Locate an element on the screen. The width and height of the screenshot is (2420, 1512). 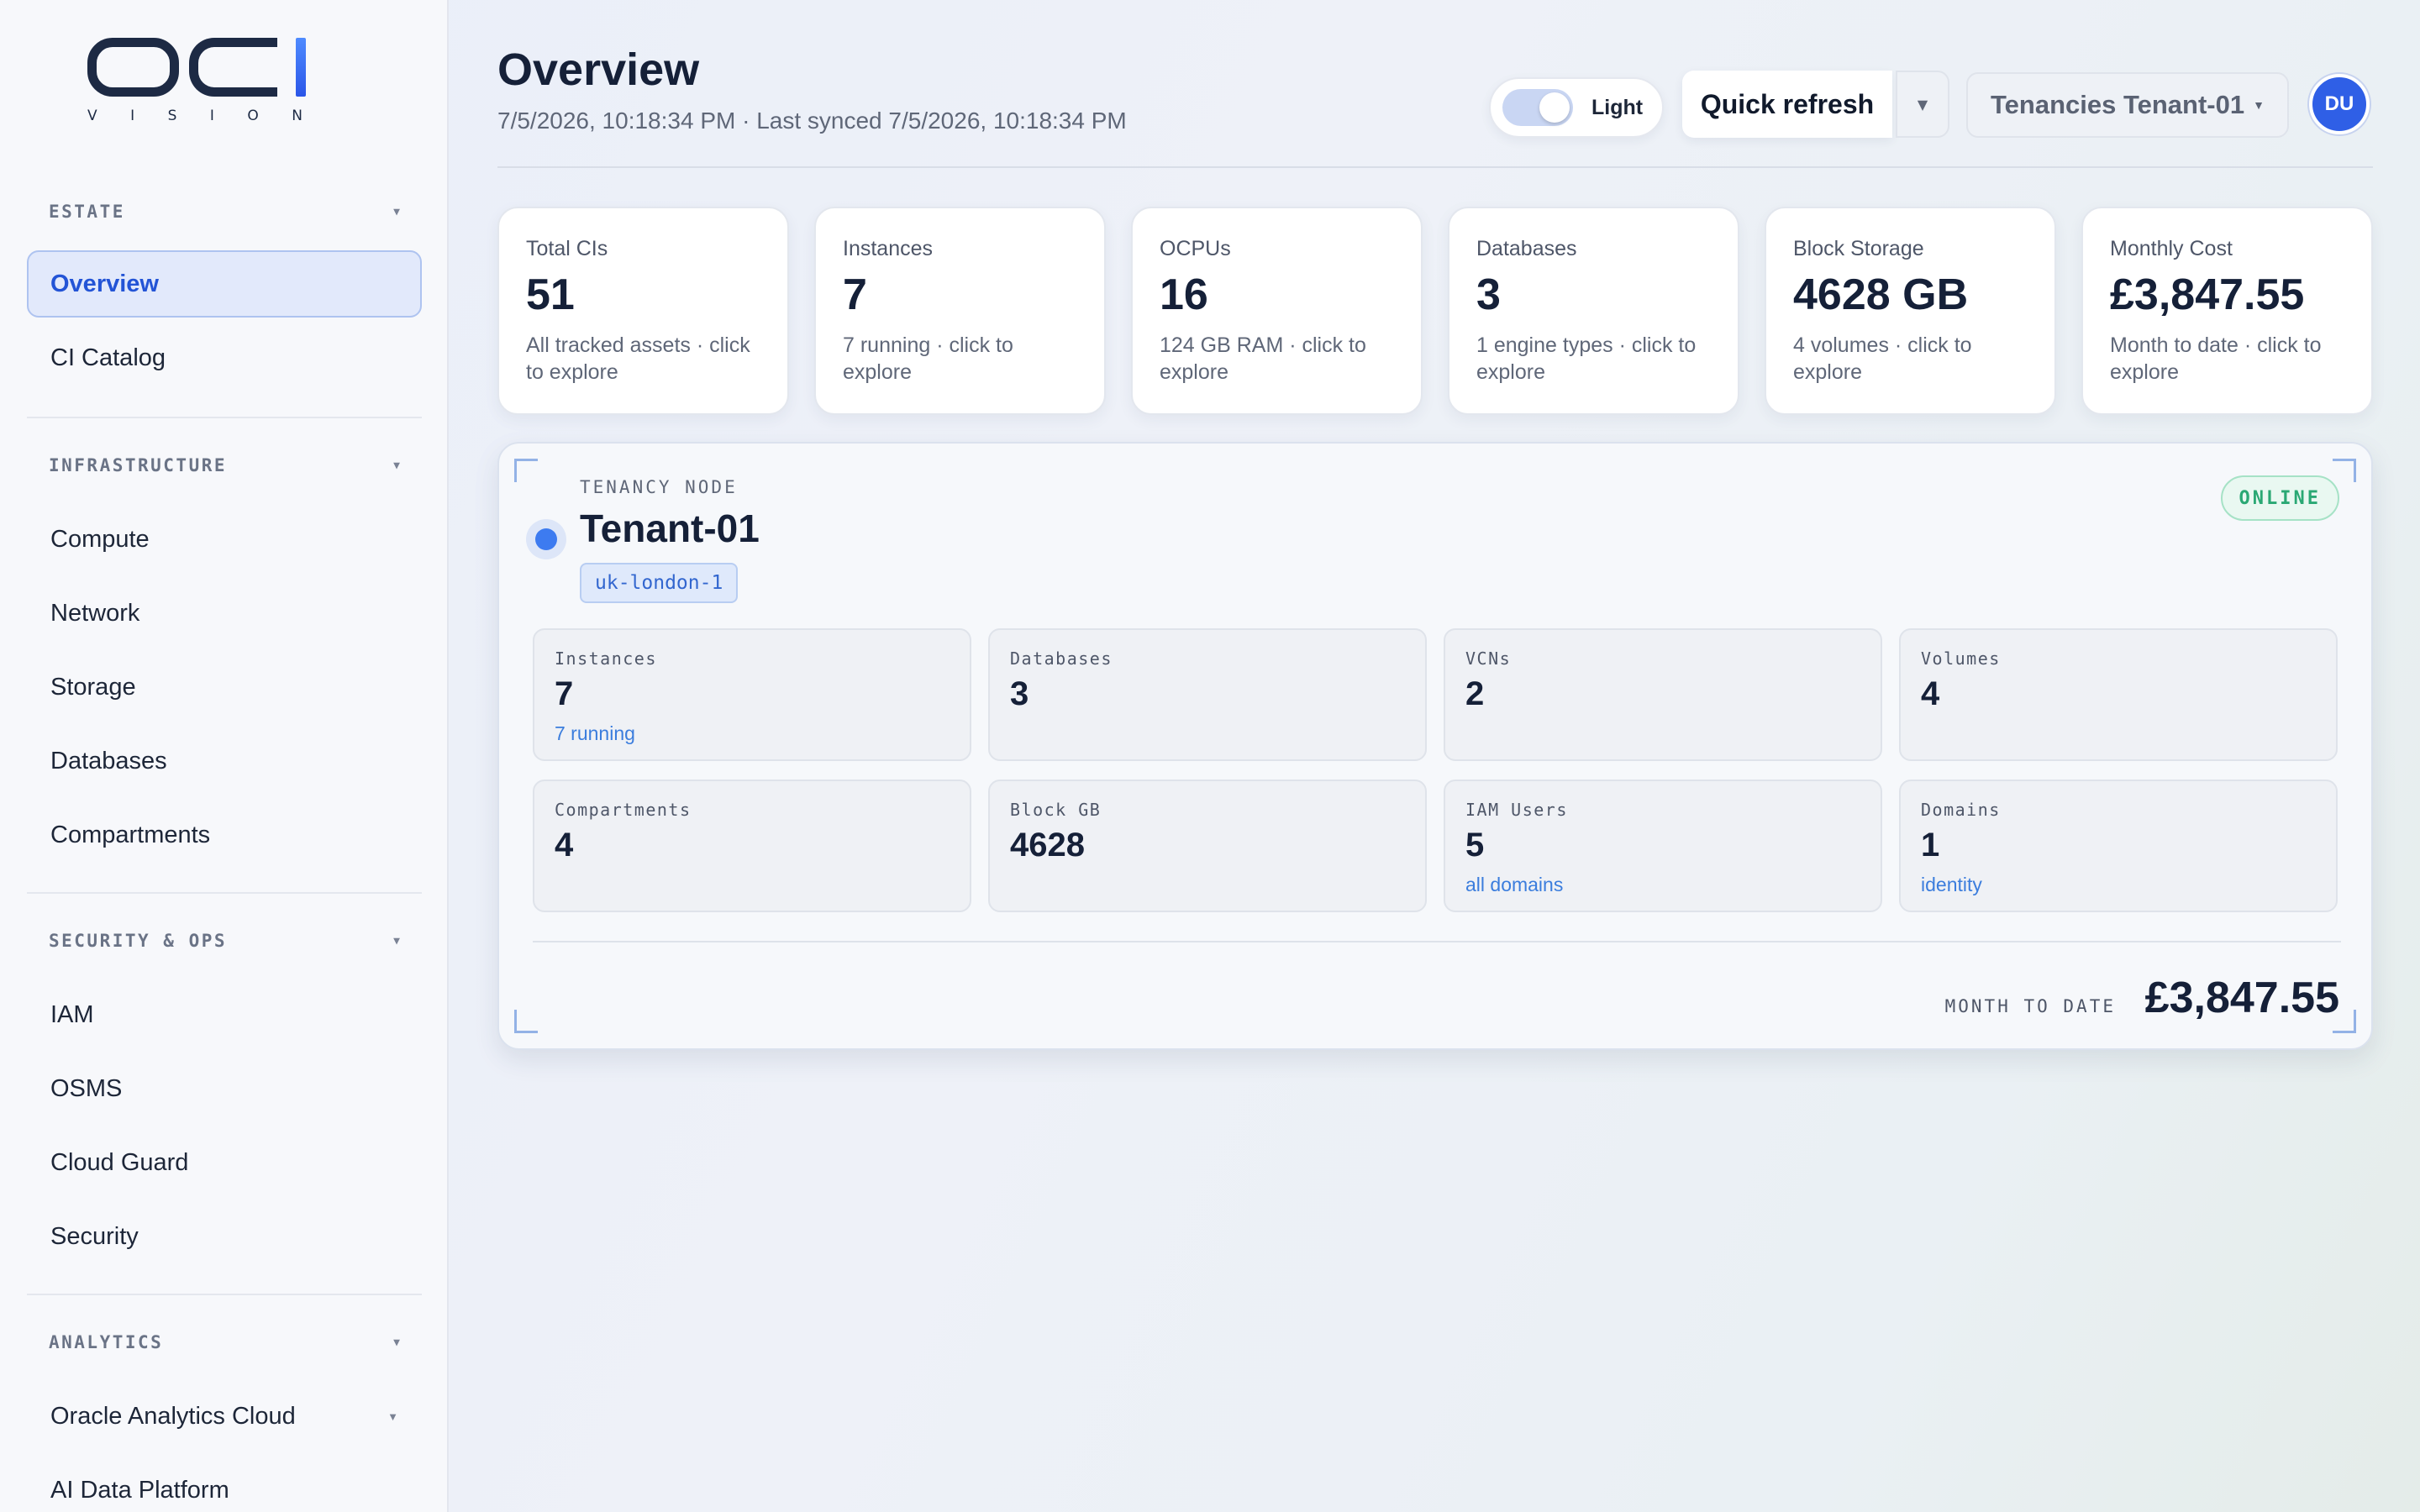
page-title: Overview is located at coordinates (598, 70).